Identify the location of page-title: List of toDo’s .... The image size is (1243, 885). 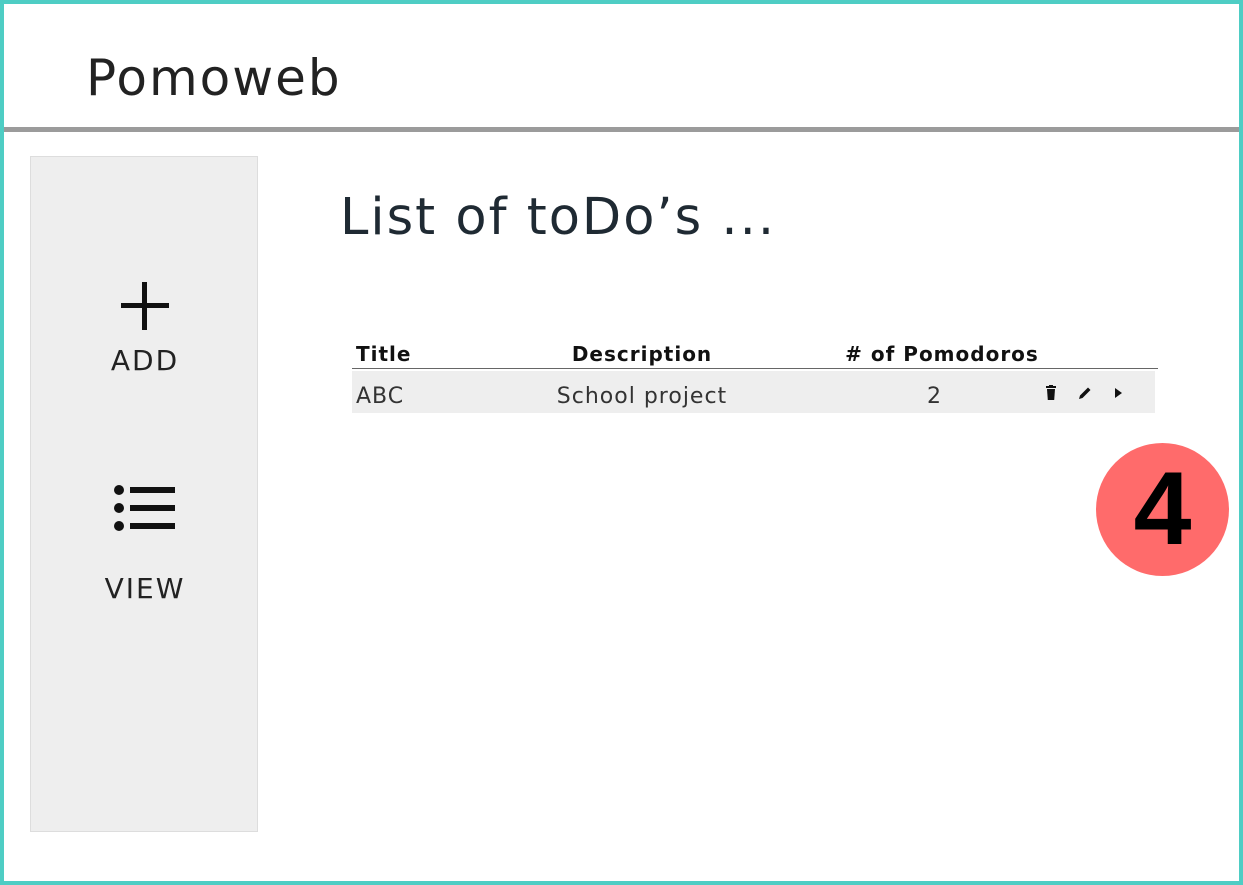
(558, 217).